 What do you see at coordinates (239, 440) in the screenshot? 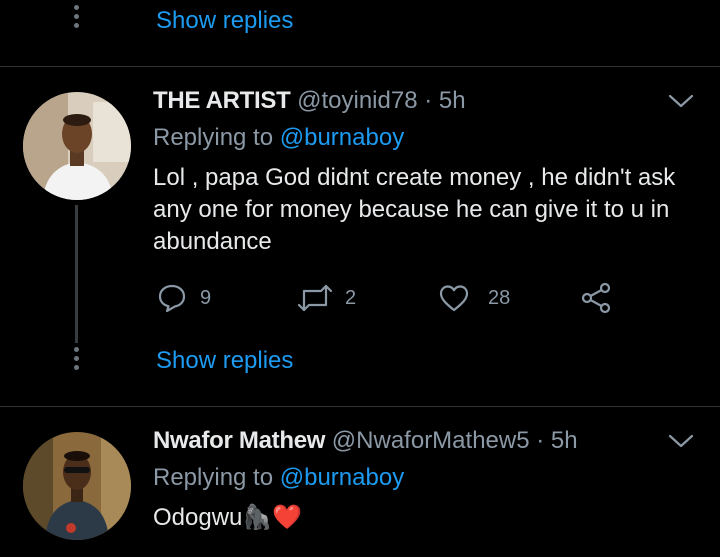
I see `display-name: Nwafor Mathew` at bounding box center [239, 440].